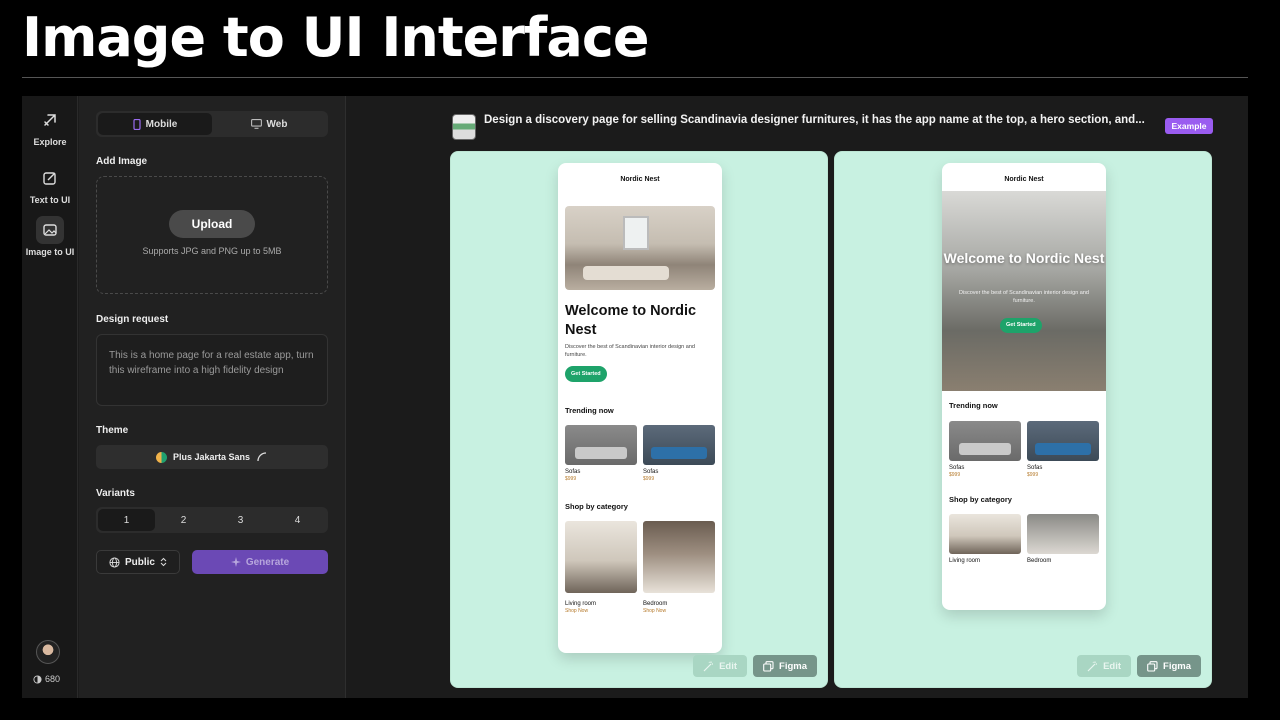 The image size is (1280, 720). Describe the element at coordinates (50, 397) in the screenshot. I see `left-nav: Explore Text to UI Image to UI 680` at that location.